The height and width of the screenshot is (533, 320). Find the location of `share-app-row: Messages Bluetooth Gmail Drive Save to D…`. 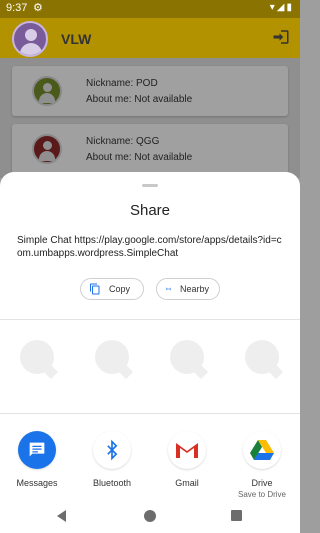

share-app-row: Messages Bluetooth Gmail Drive Save to D… is located at coordinates (150, 465).